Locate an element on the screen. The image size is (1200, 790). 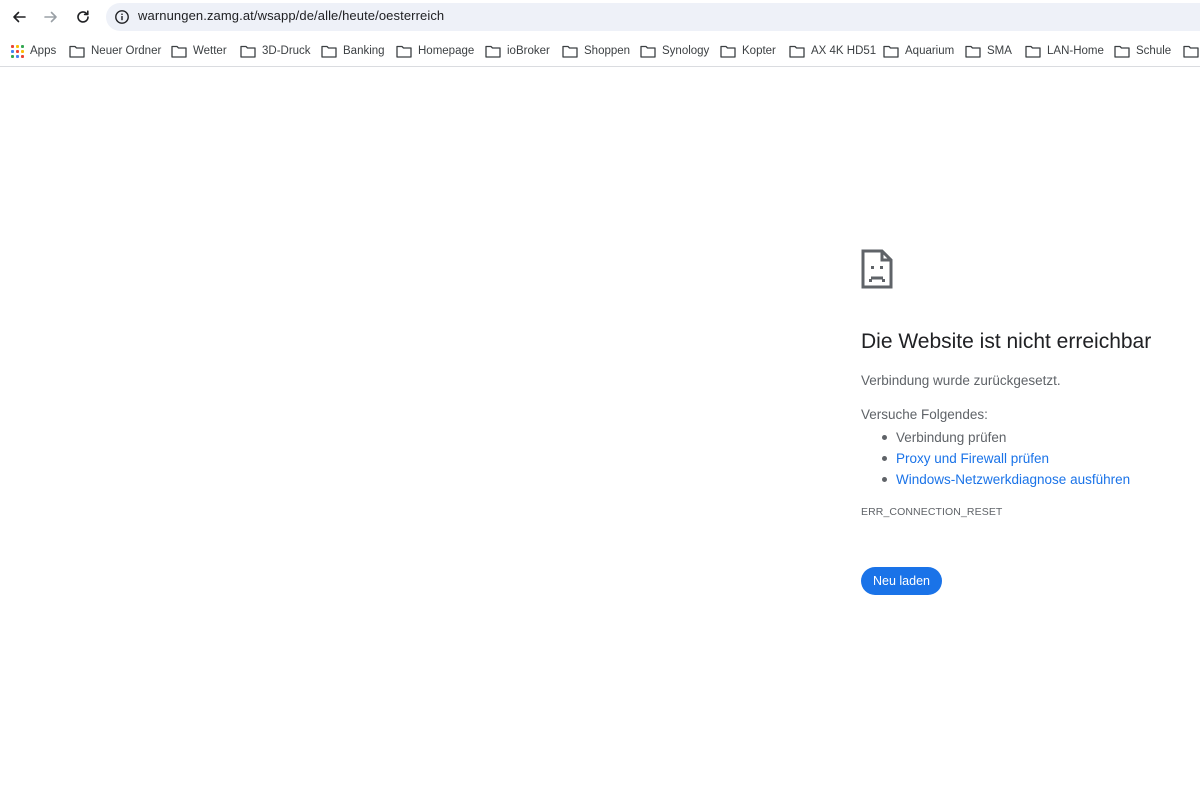
bookmark-folder: LAN-Home is located at coordinates (1064, 51).